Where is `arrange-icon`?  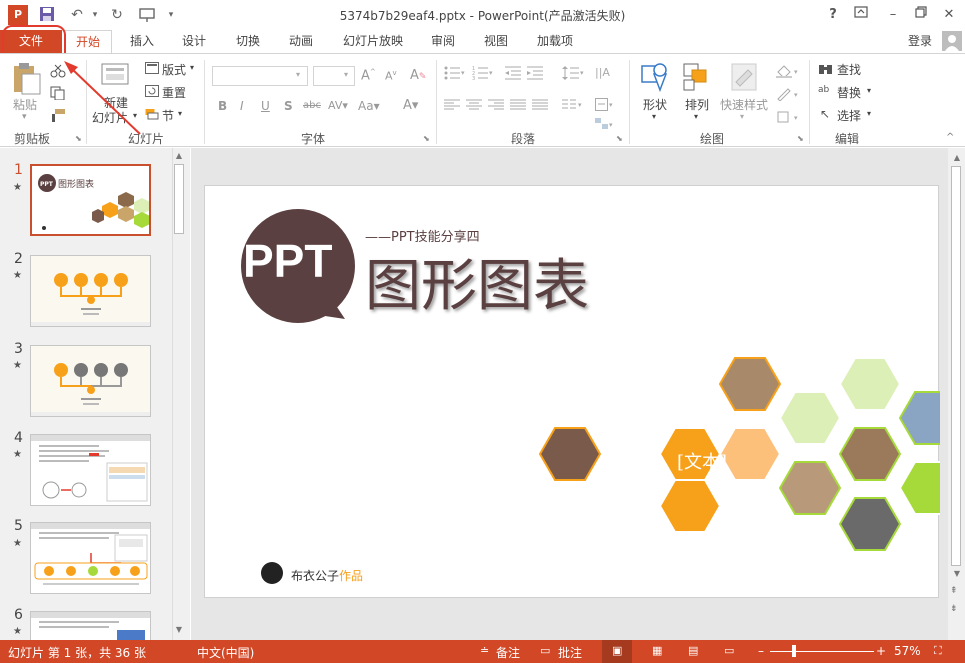
arrange-icon is located at coordinates (697, 77).